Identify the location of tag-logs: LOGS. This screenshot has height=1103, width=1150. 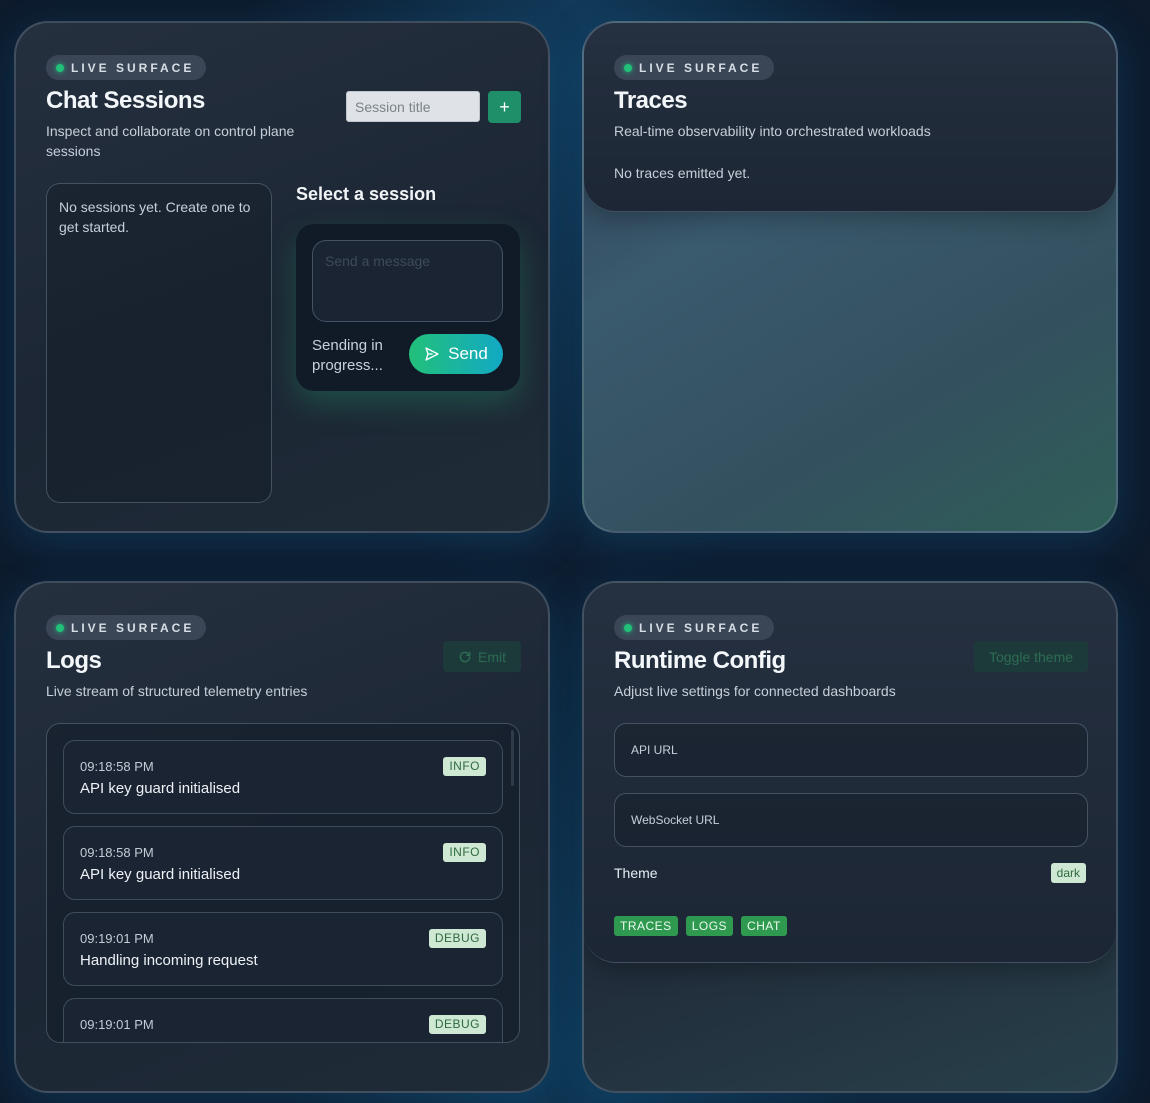
(709, 926).